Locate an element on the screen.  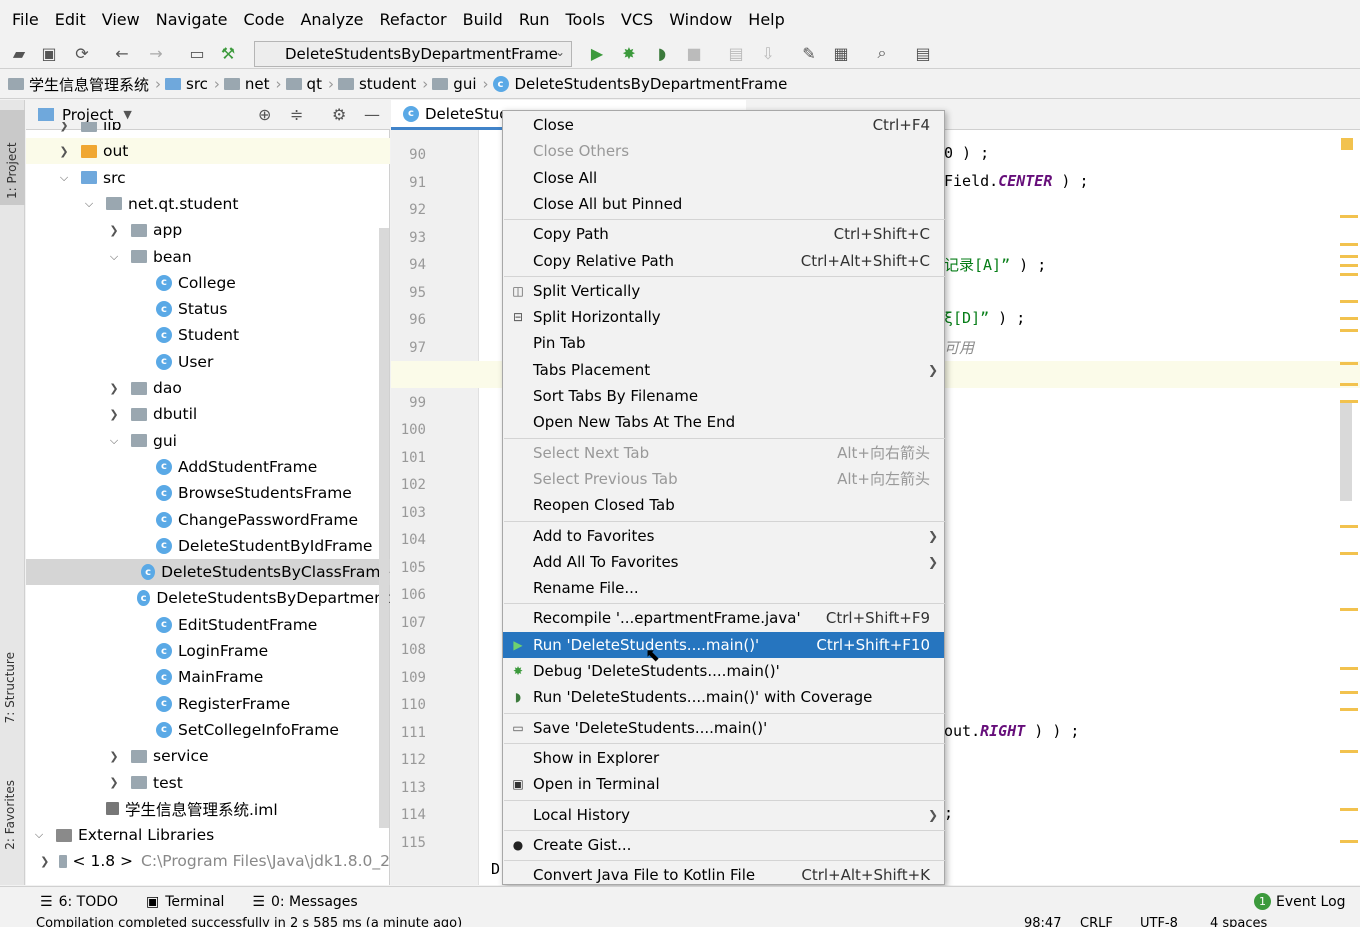
menu-item-split-horizontally: ⊟ Split Horizontally is located at coordinates (723, 317).